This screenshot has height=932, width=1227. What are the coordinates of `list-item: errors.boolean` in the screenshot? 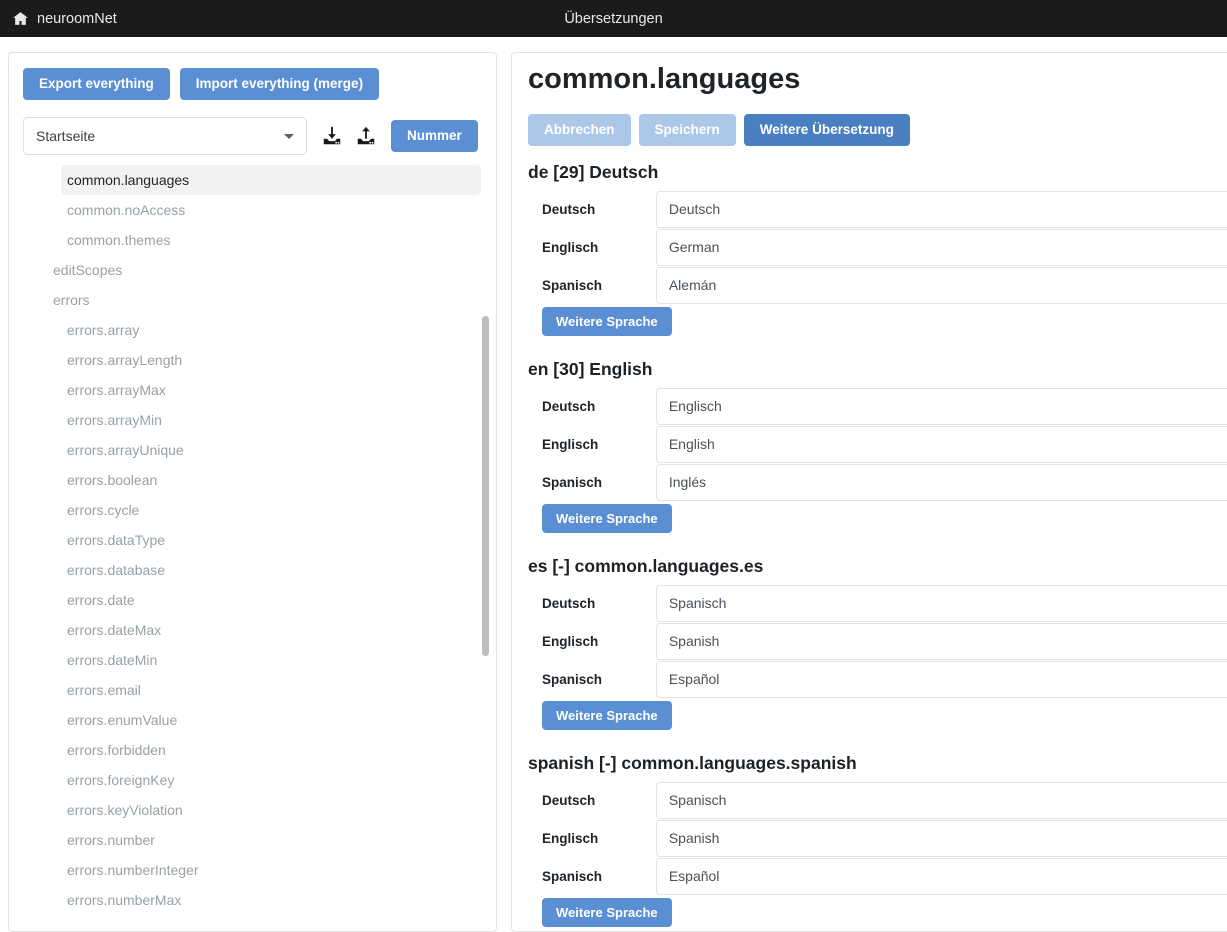 It's located at (245, 480).